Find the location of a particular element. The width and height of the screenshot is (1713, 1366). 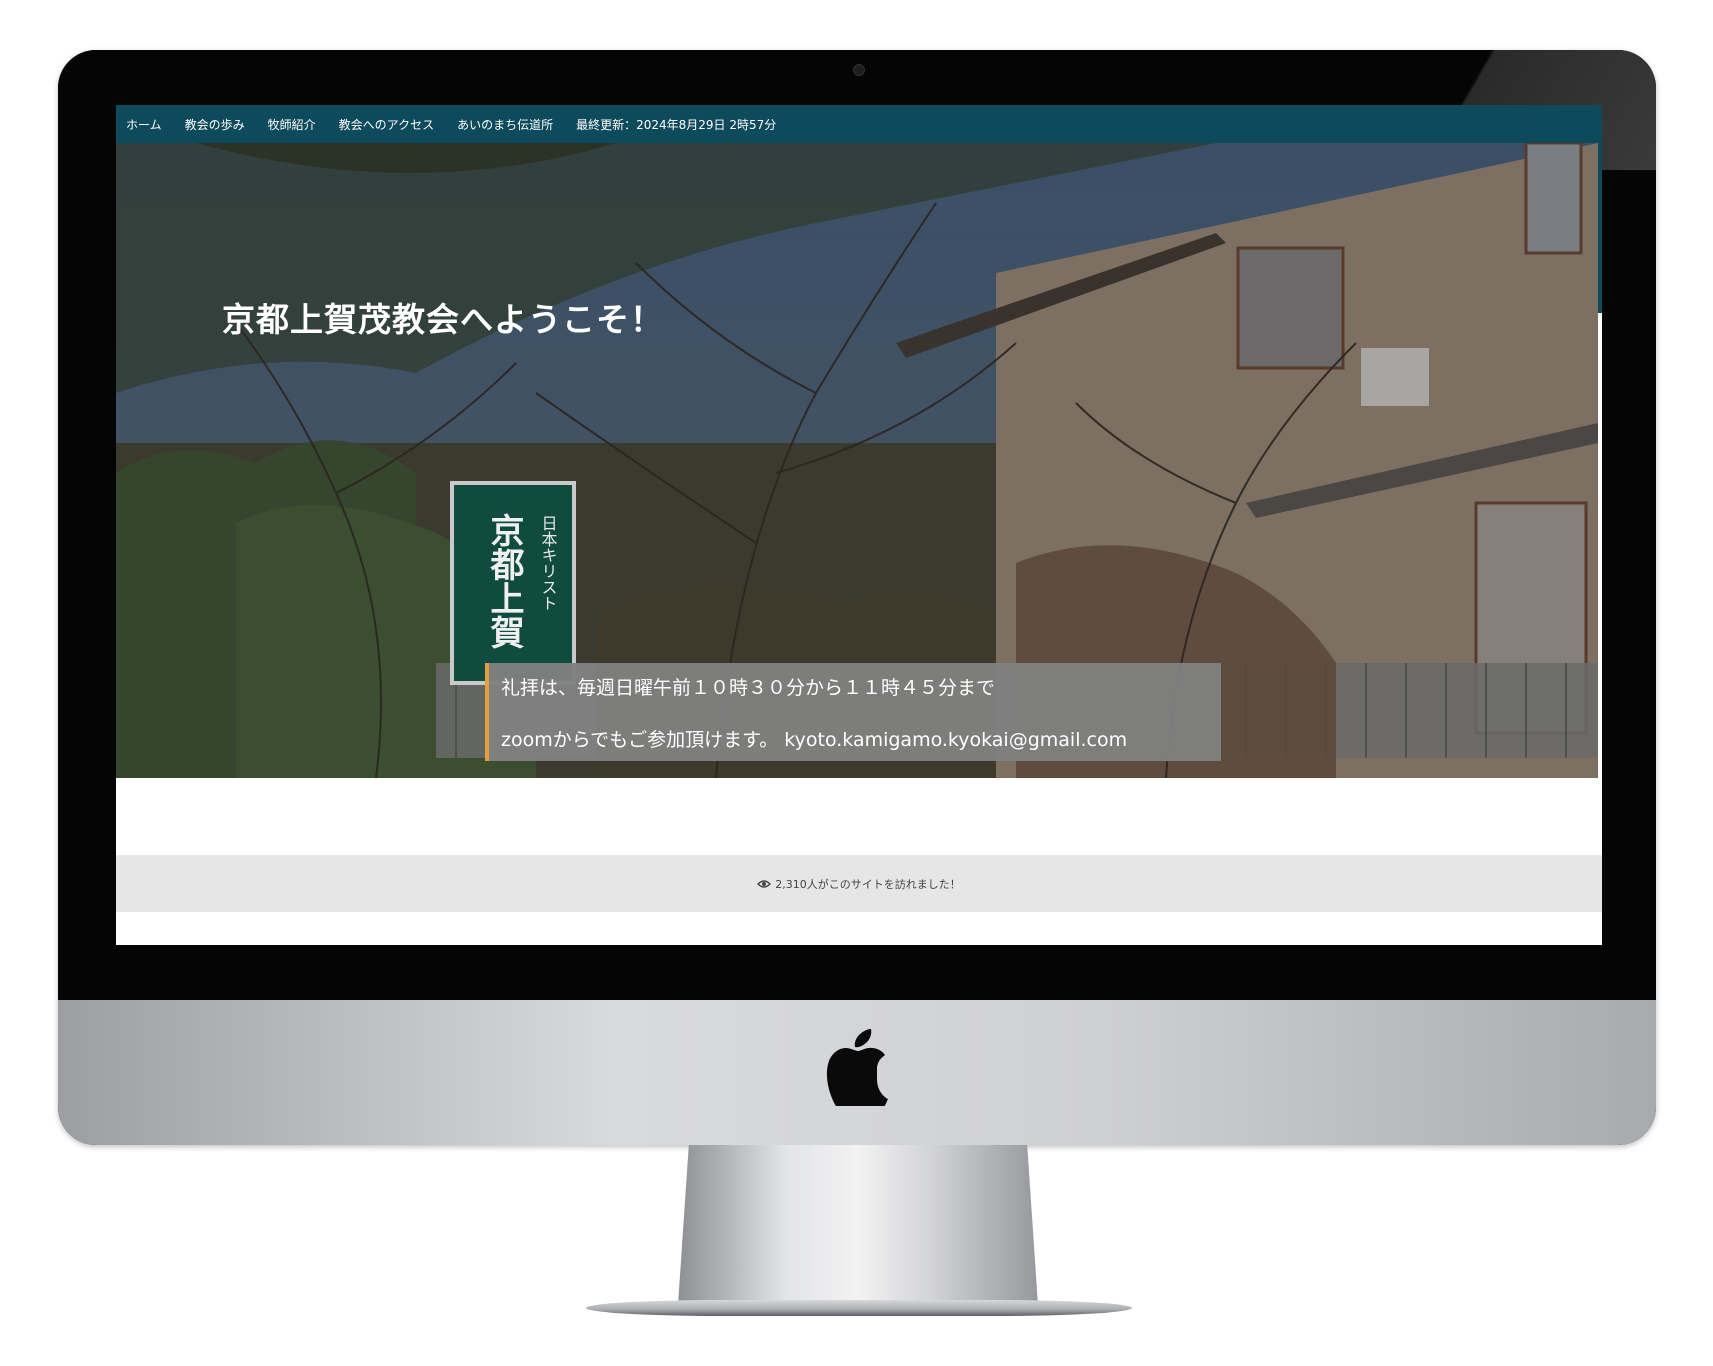

hero-title: 京都上賀茂教会へようこそ！ is located at coordinates (443, 319).